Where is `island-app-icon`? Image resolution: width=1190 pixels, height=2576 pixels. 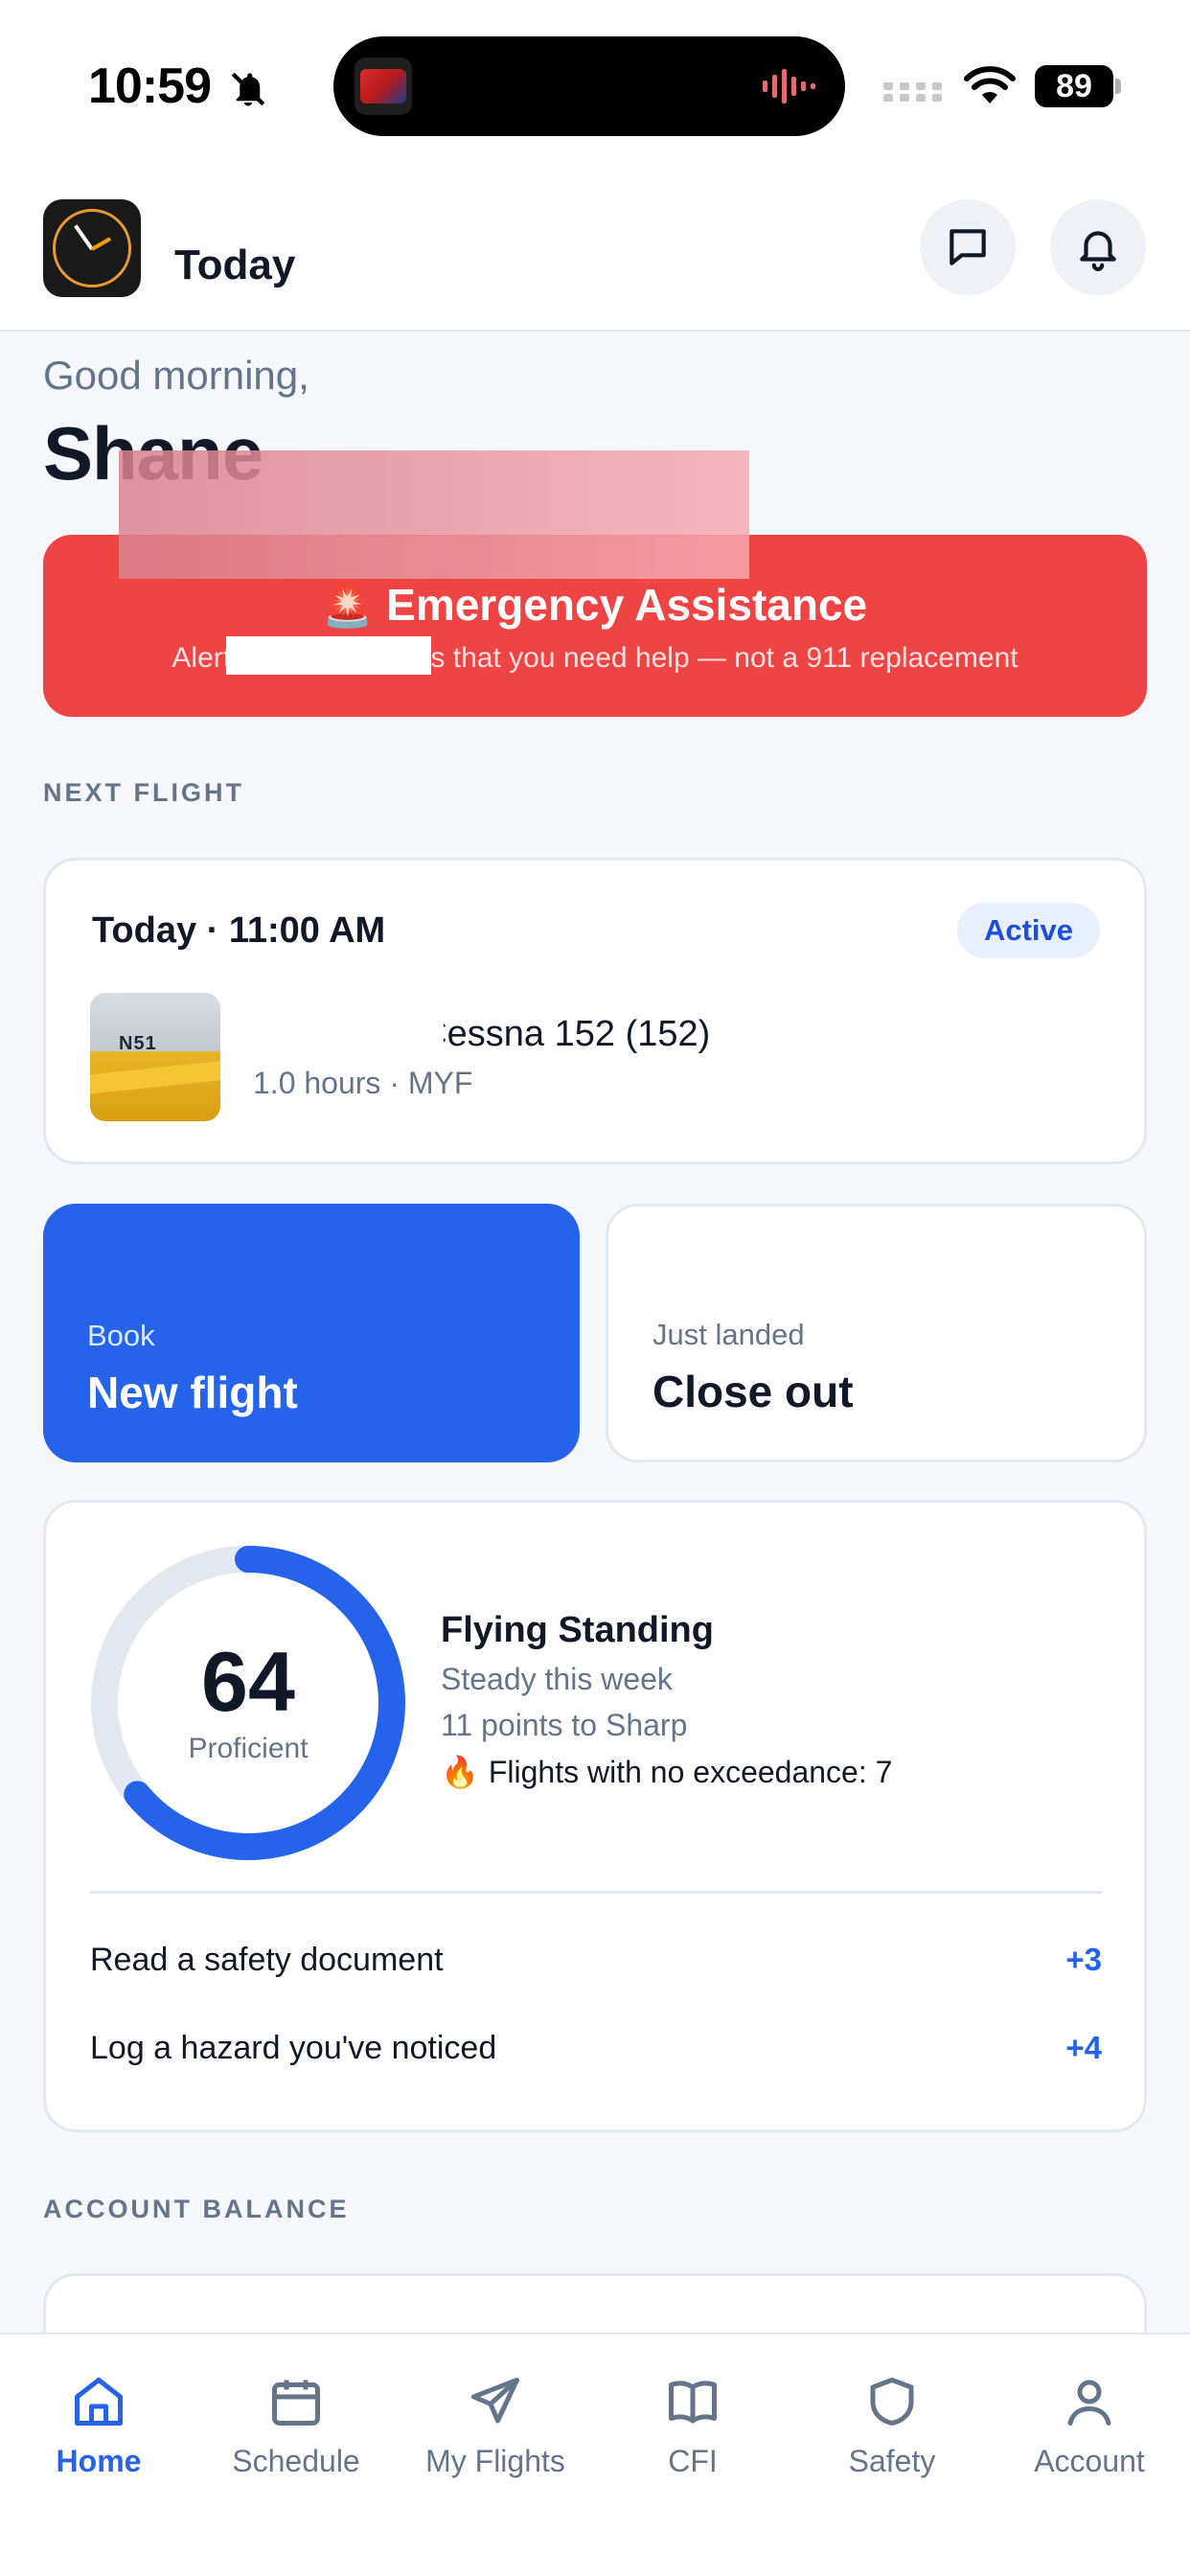
island-app-icon is located at coordinates (383, 86).